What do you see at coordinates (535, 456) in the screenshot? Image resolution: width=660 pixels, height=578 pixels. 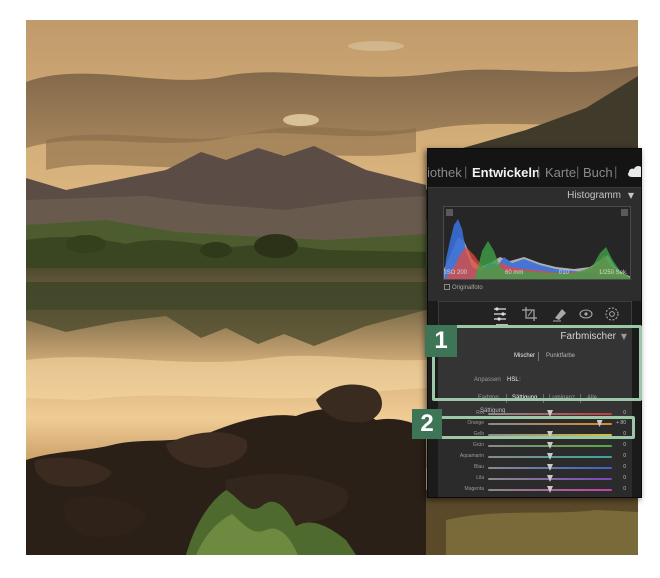 I see `saturation-slider-row: Aquamarin 0` at bounding box center [535, 456].